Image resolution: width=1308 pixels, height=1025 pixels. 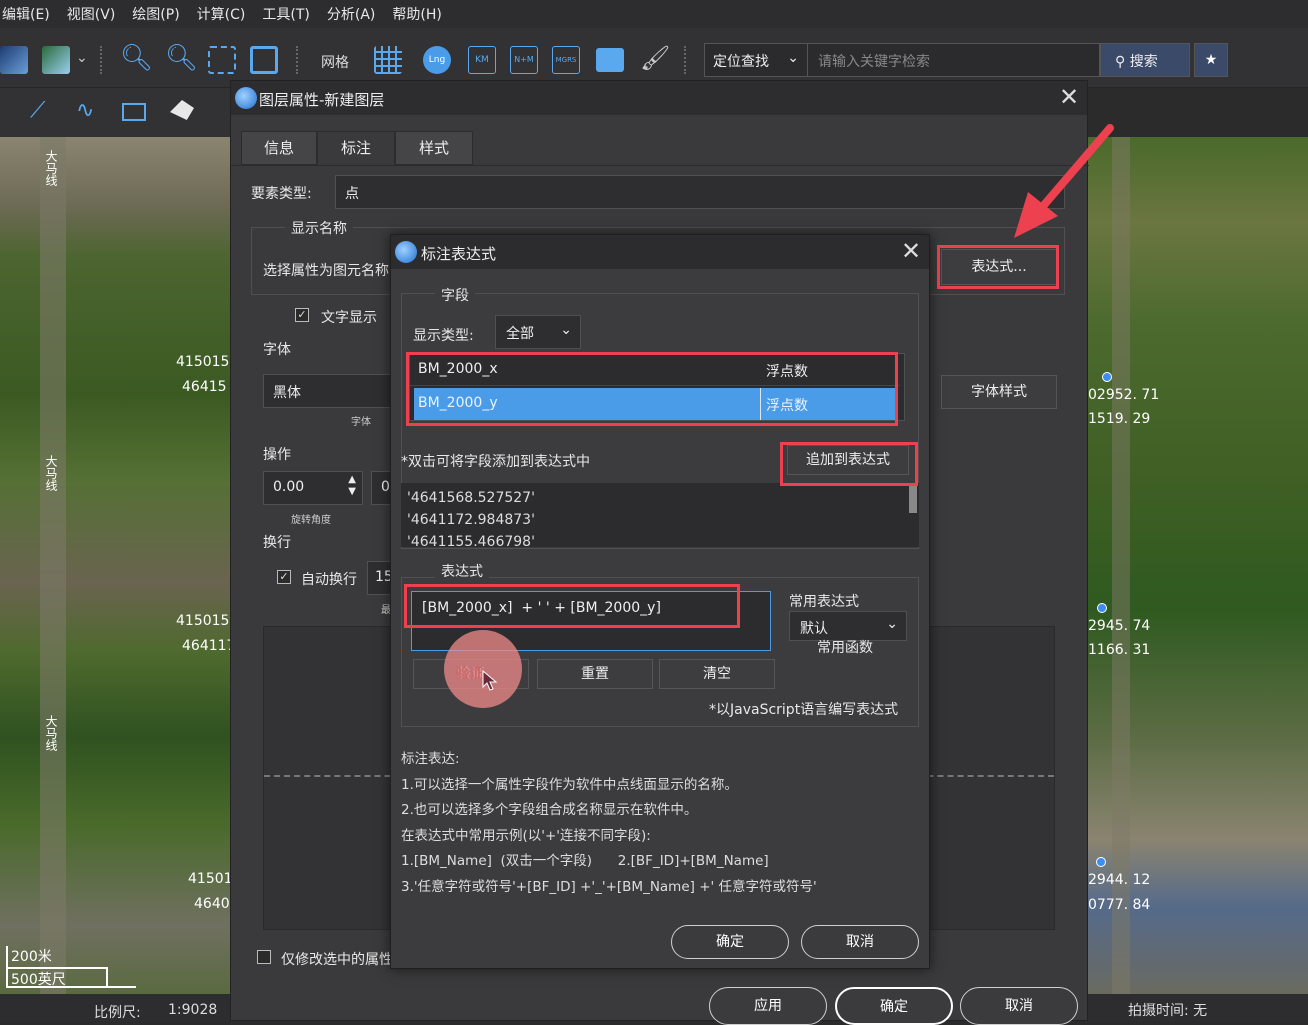 I want to click on select-attr-label: 选择属性为图元名称, so click(x=326, y=271).